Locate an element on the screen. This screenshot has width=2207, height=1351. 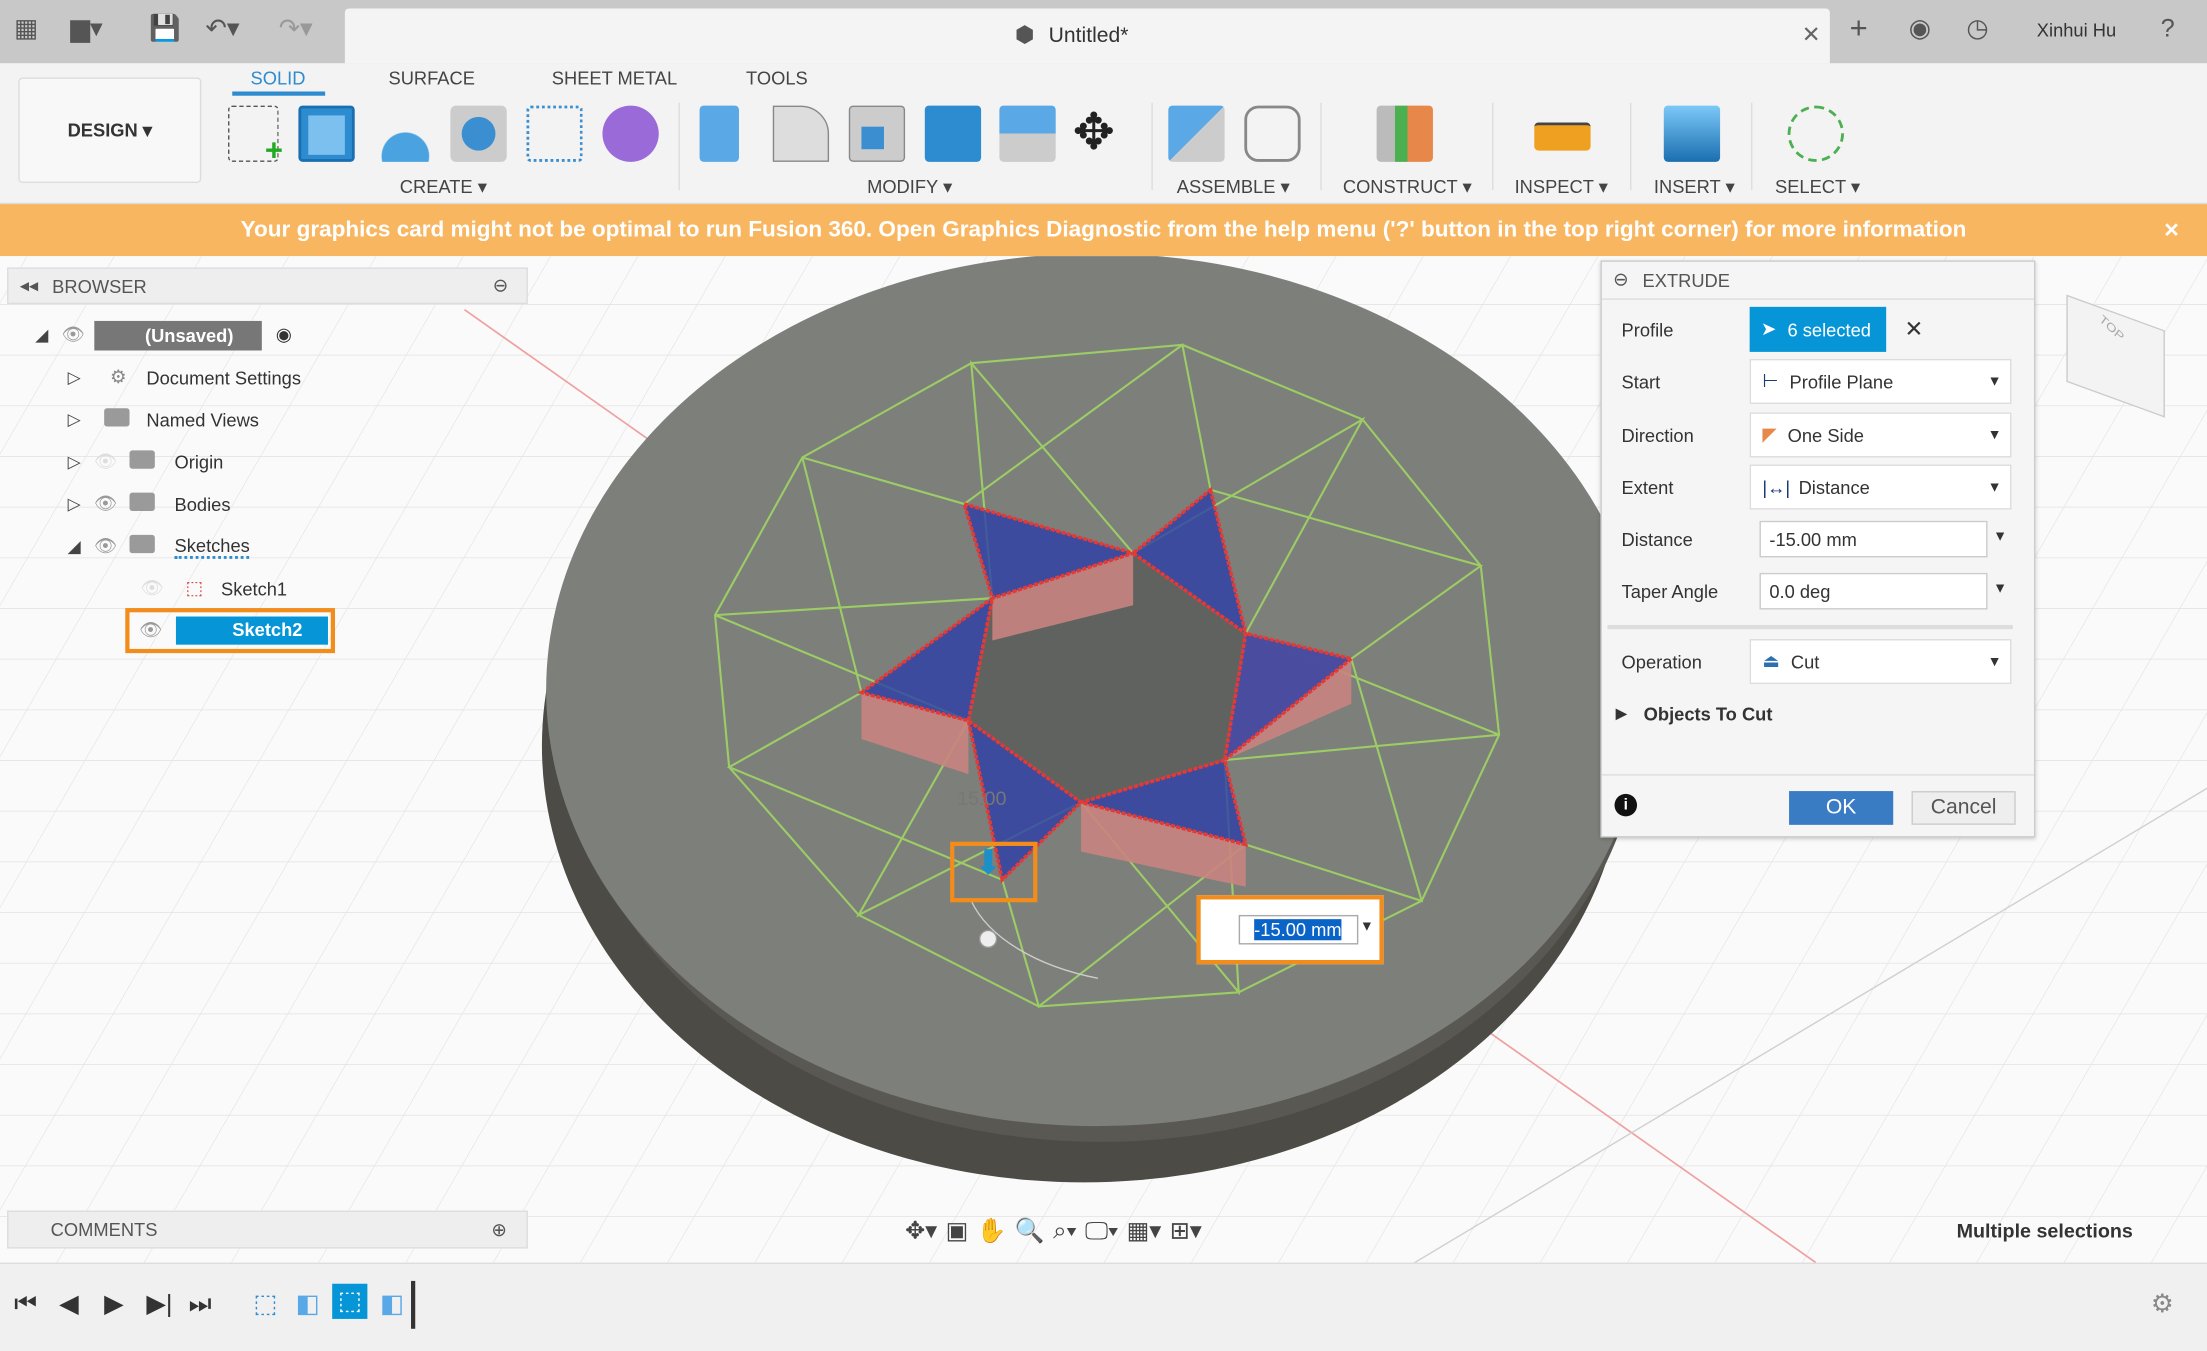
tab-solid: SOLID is located at coordinates (278, 78).